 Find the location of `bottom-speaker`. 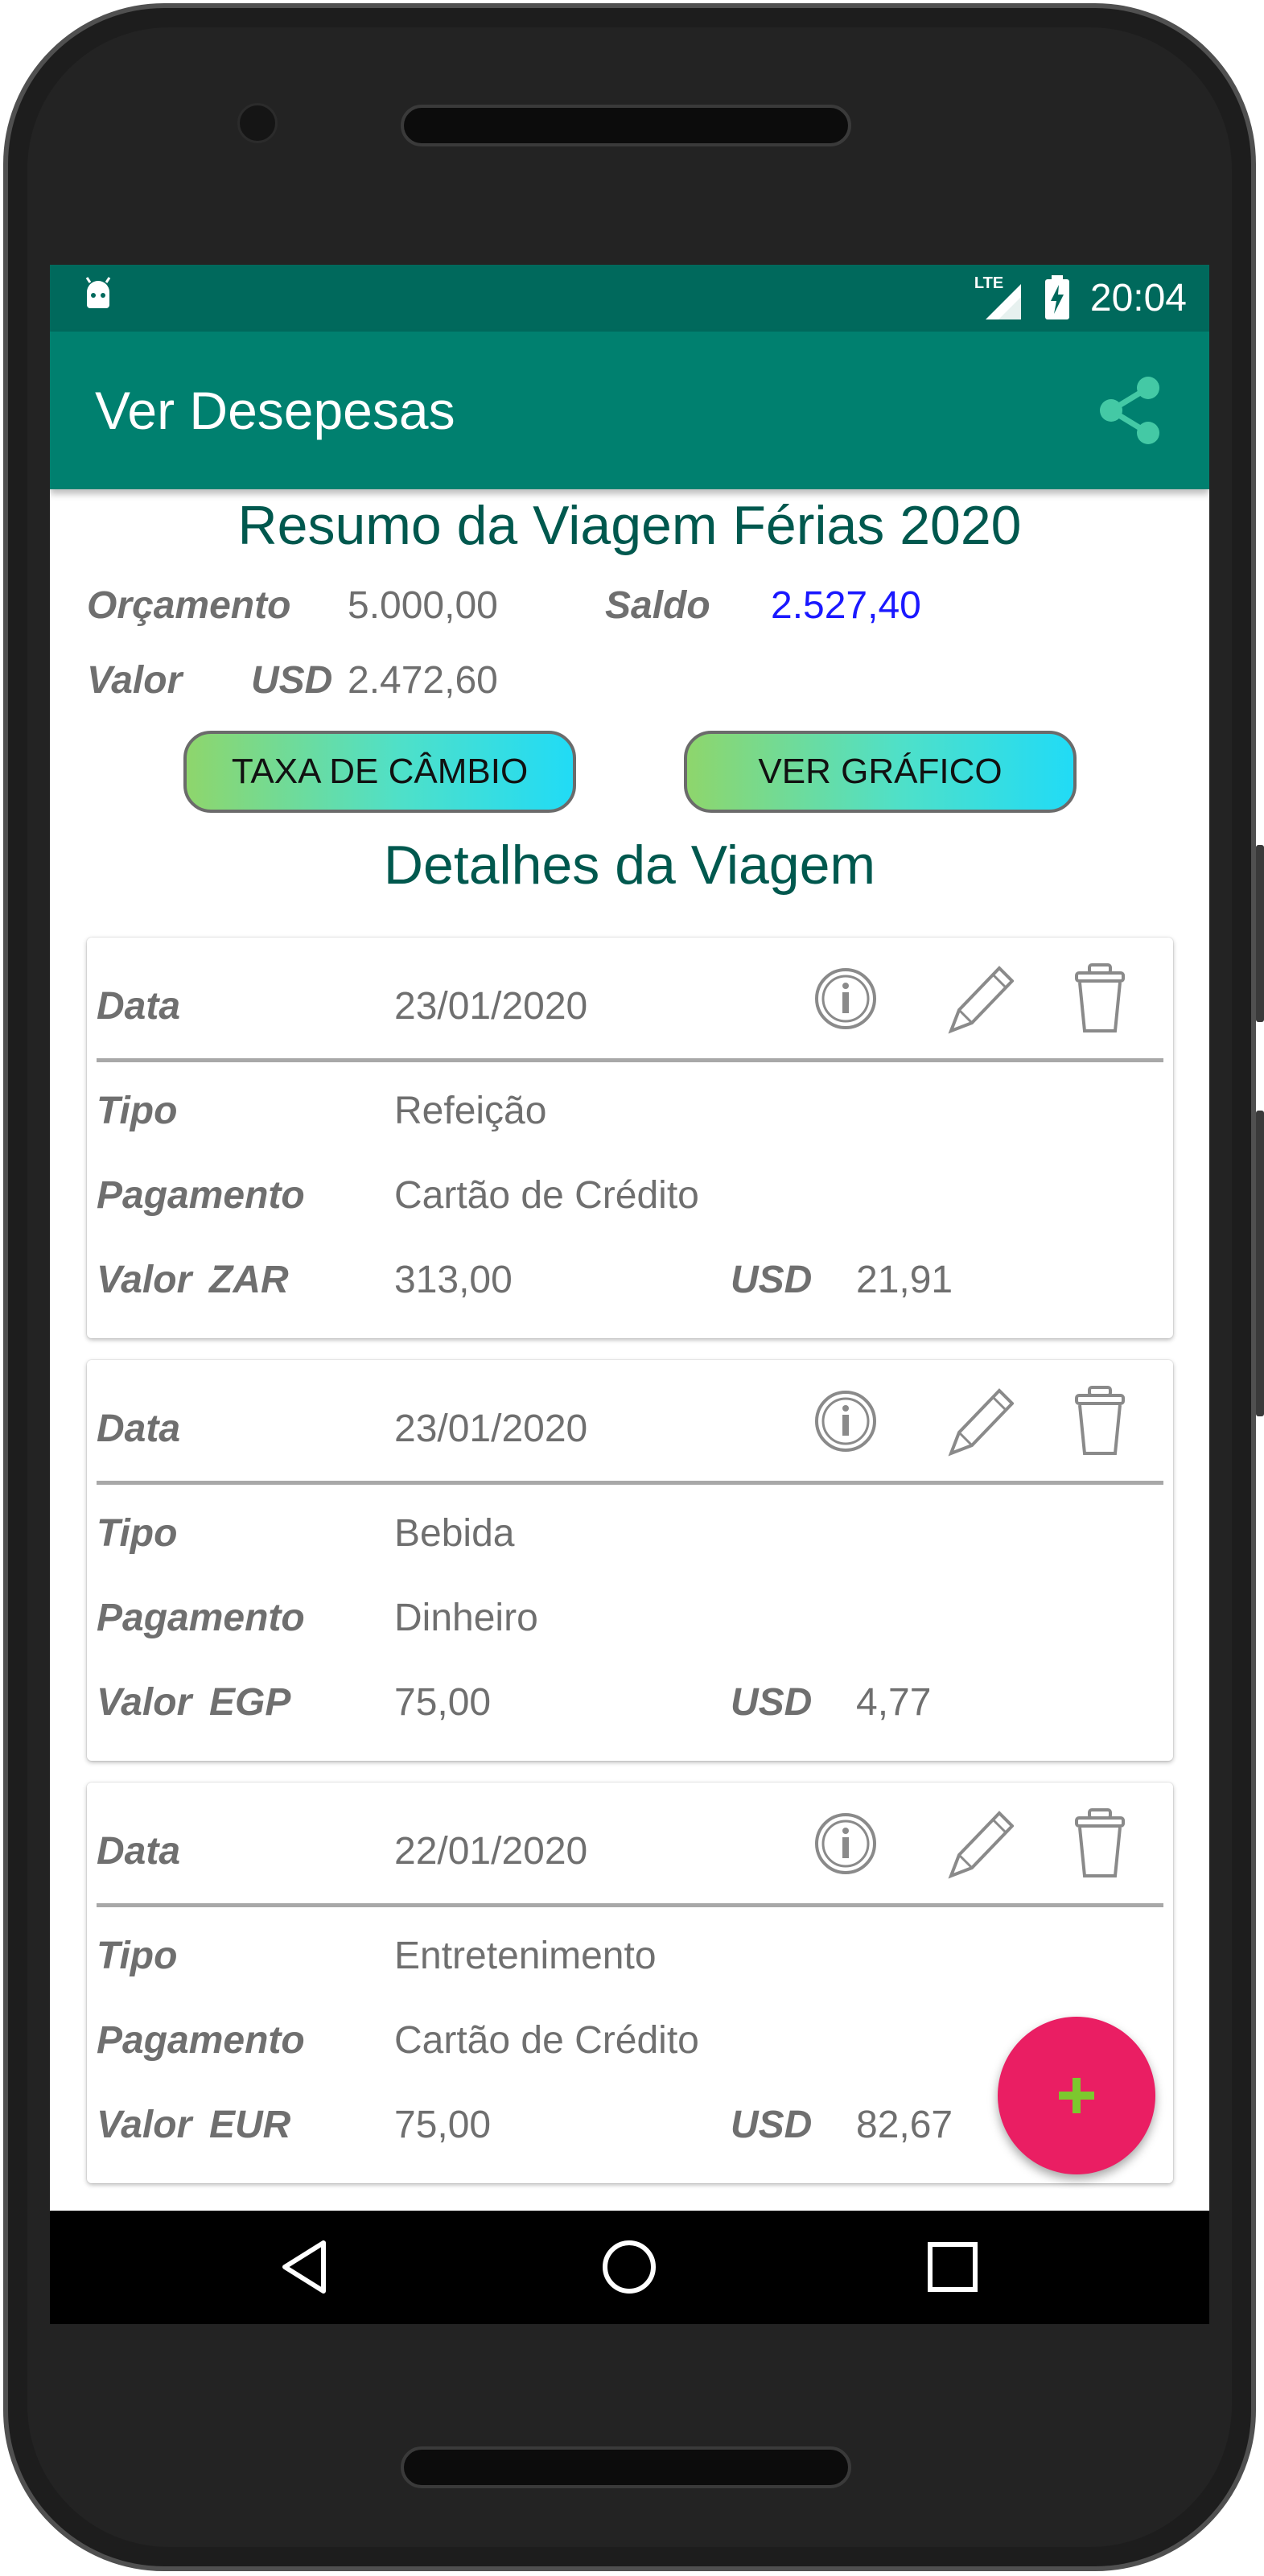

bottom-speaker is located at coordinates (626, 2467).